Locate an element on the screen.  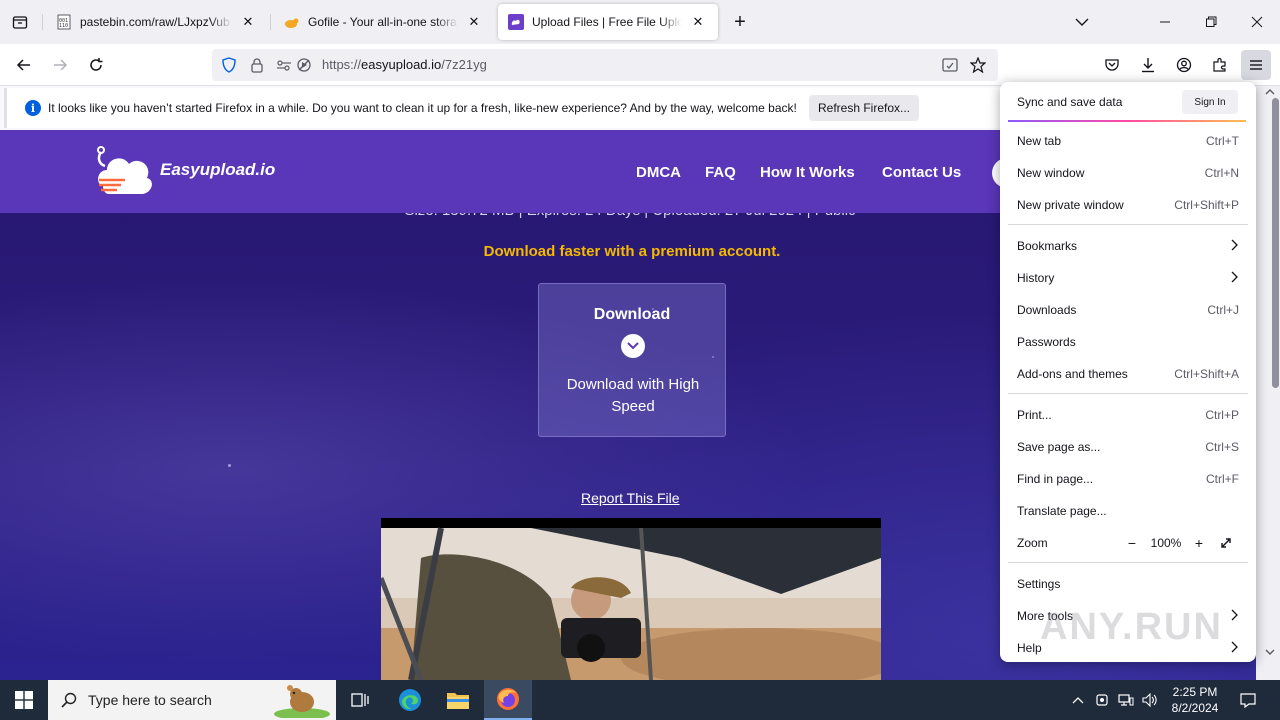
menu-item-passwords: Passwords is located at coordinates (1128, 342).